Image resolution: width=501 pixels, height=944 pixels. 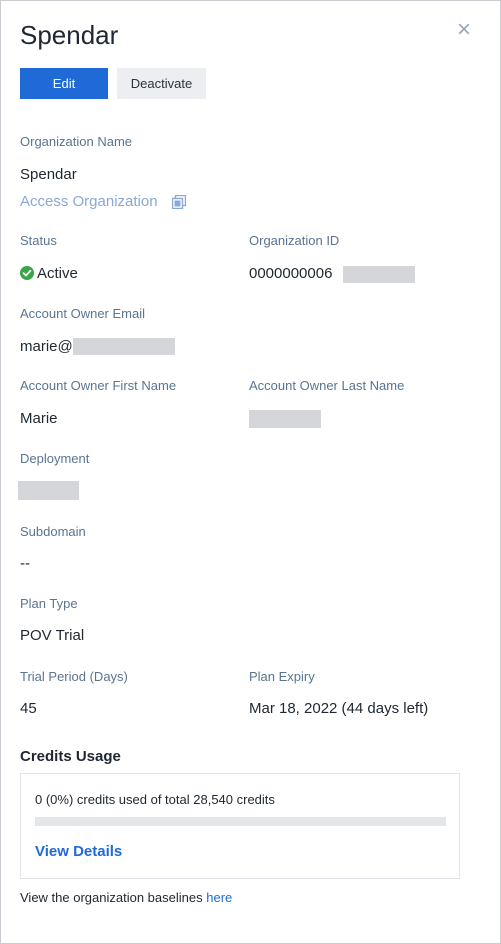 What do you see at coordinates (57, 273) in the screenshot?
I see `status-value: Active` at bounding box center [57, 273].